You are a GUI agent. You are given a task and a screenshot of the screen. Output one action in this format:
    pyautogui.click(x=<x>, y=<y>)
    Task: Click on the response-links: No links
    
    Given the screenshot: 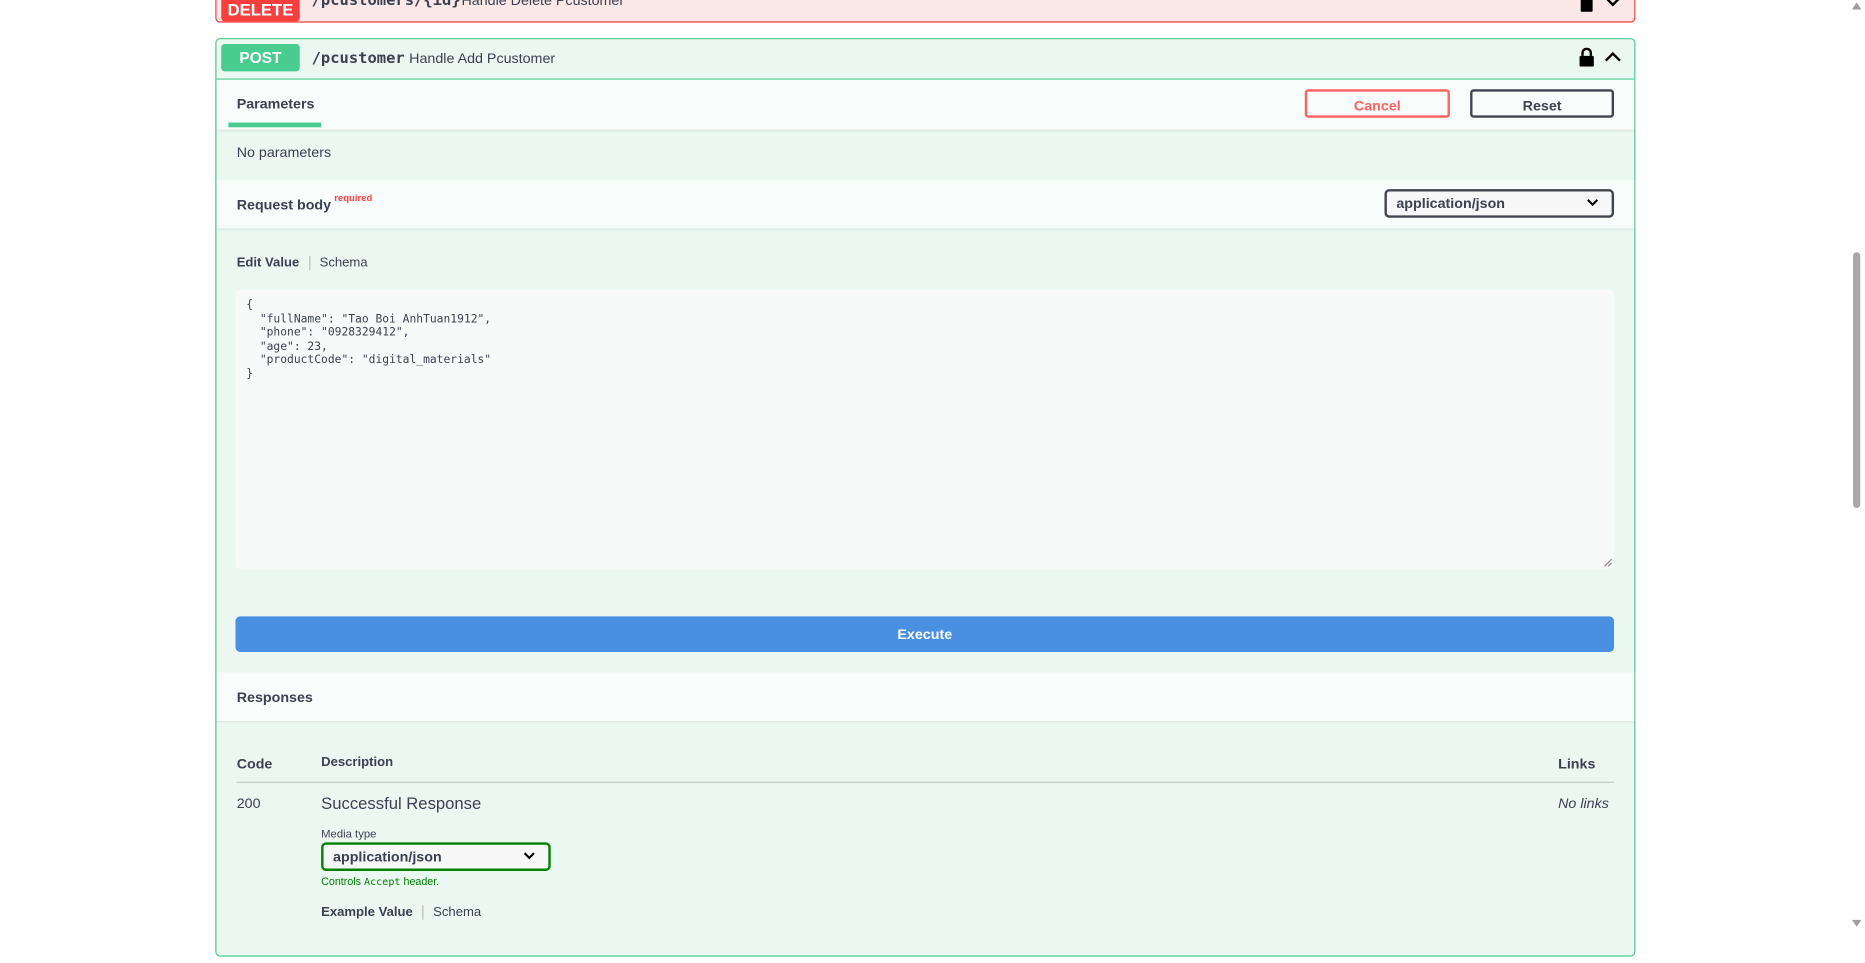 What is the action you would take?
    pyautogui.click(x=1583, y=803)
    